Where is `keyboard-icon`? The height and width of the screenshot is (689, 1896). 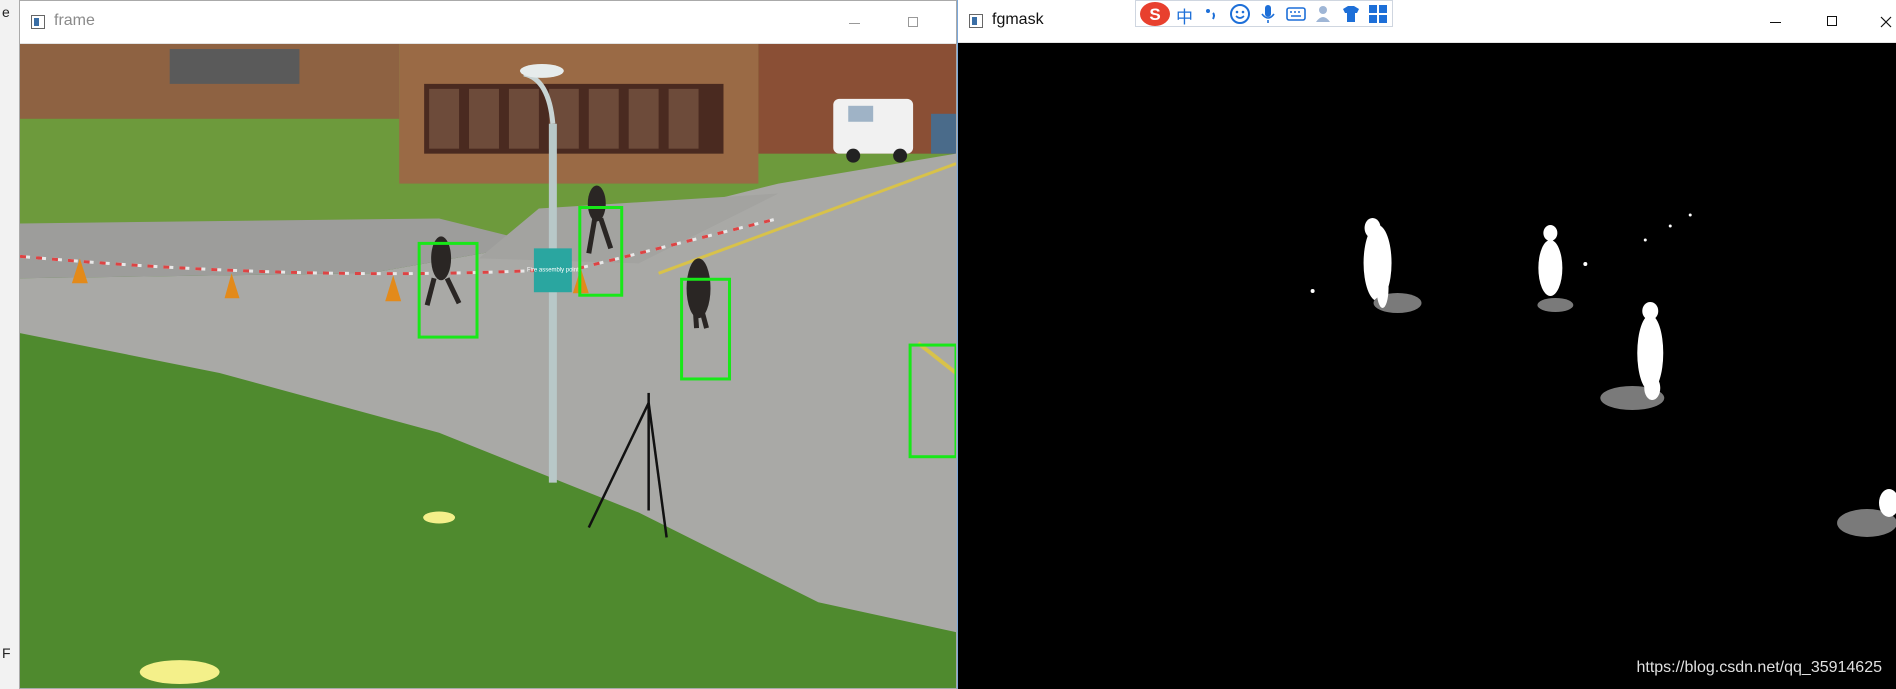 keyboard-icon is located at coordinates (1296, 14).